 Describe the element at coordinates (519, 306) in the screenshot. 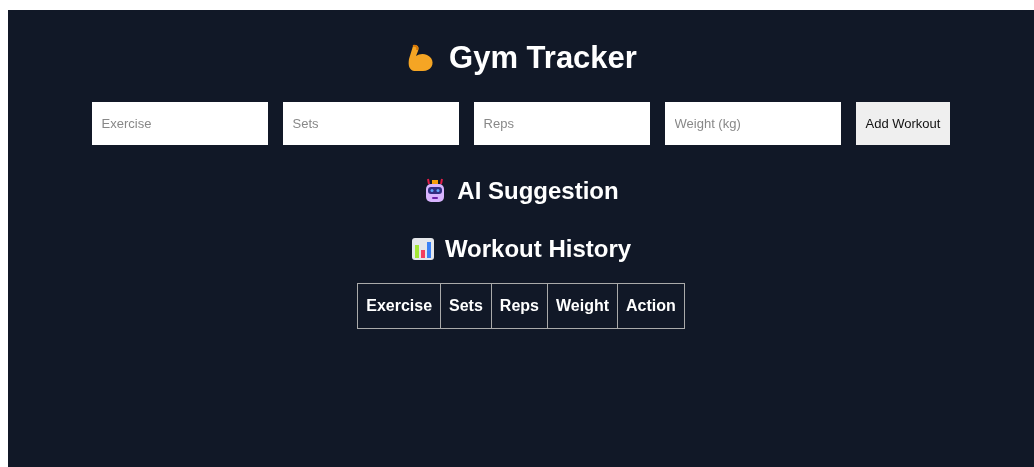

I see `column-header: Reps` at that location.